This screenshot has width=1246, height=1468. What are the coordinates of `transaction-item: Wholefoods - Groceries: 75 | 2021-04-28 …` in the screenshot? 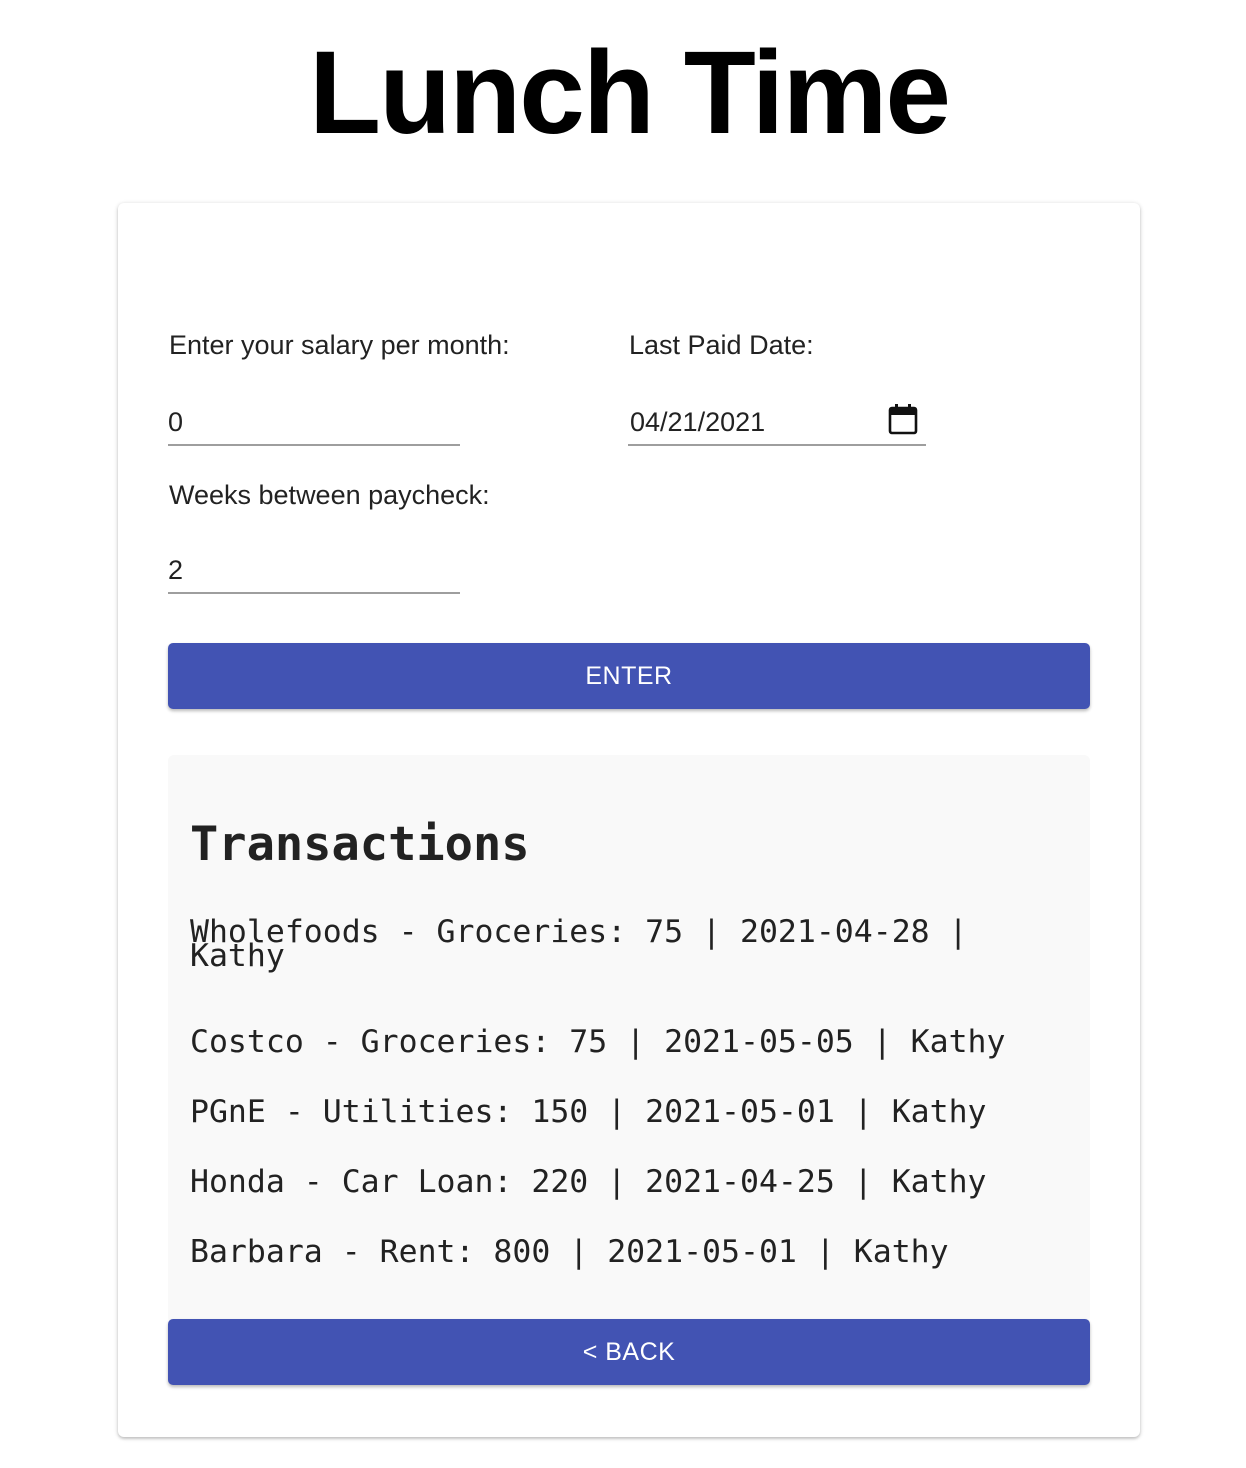 It's located at (588, 944).